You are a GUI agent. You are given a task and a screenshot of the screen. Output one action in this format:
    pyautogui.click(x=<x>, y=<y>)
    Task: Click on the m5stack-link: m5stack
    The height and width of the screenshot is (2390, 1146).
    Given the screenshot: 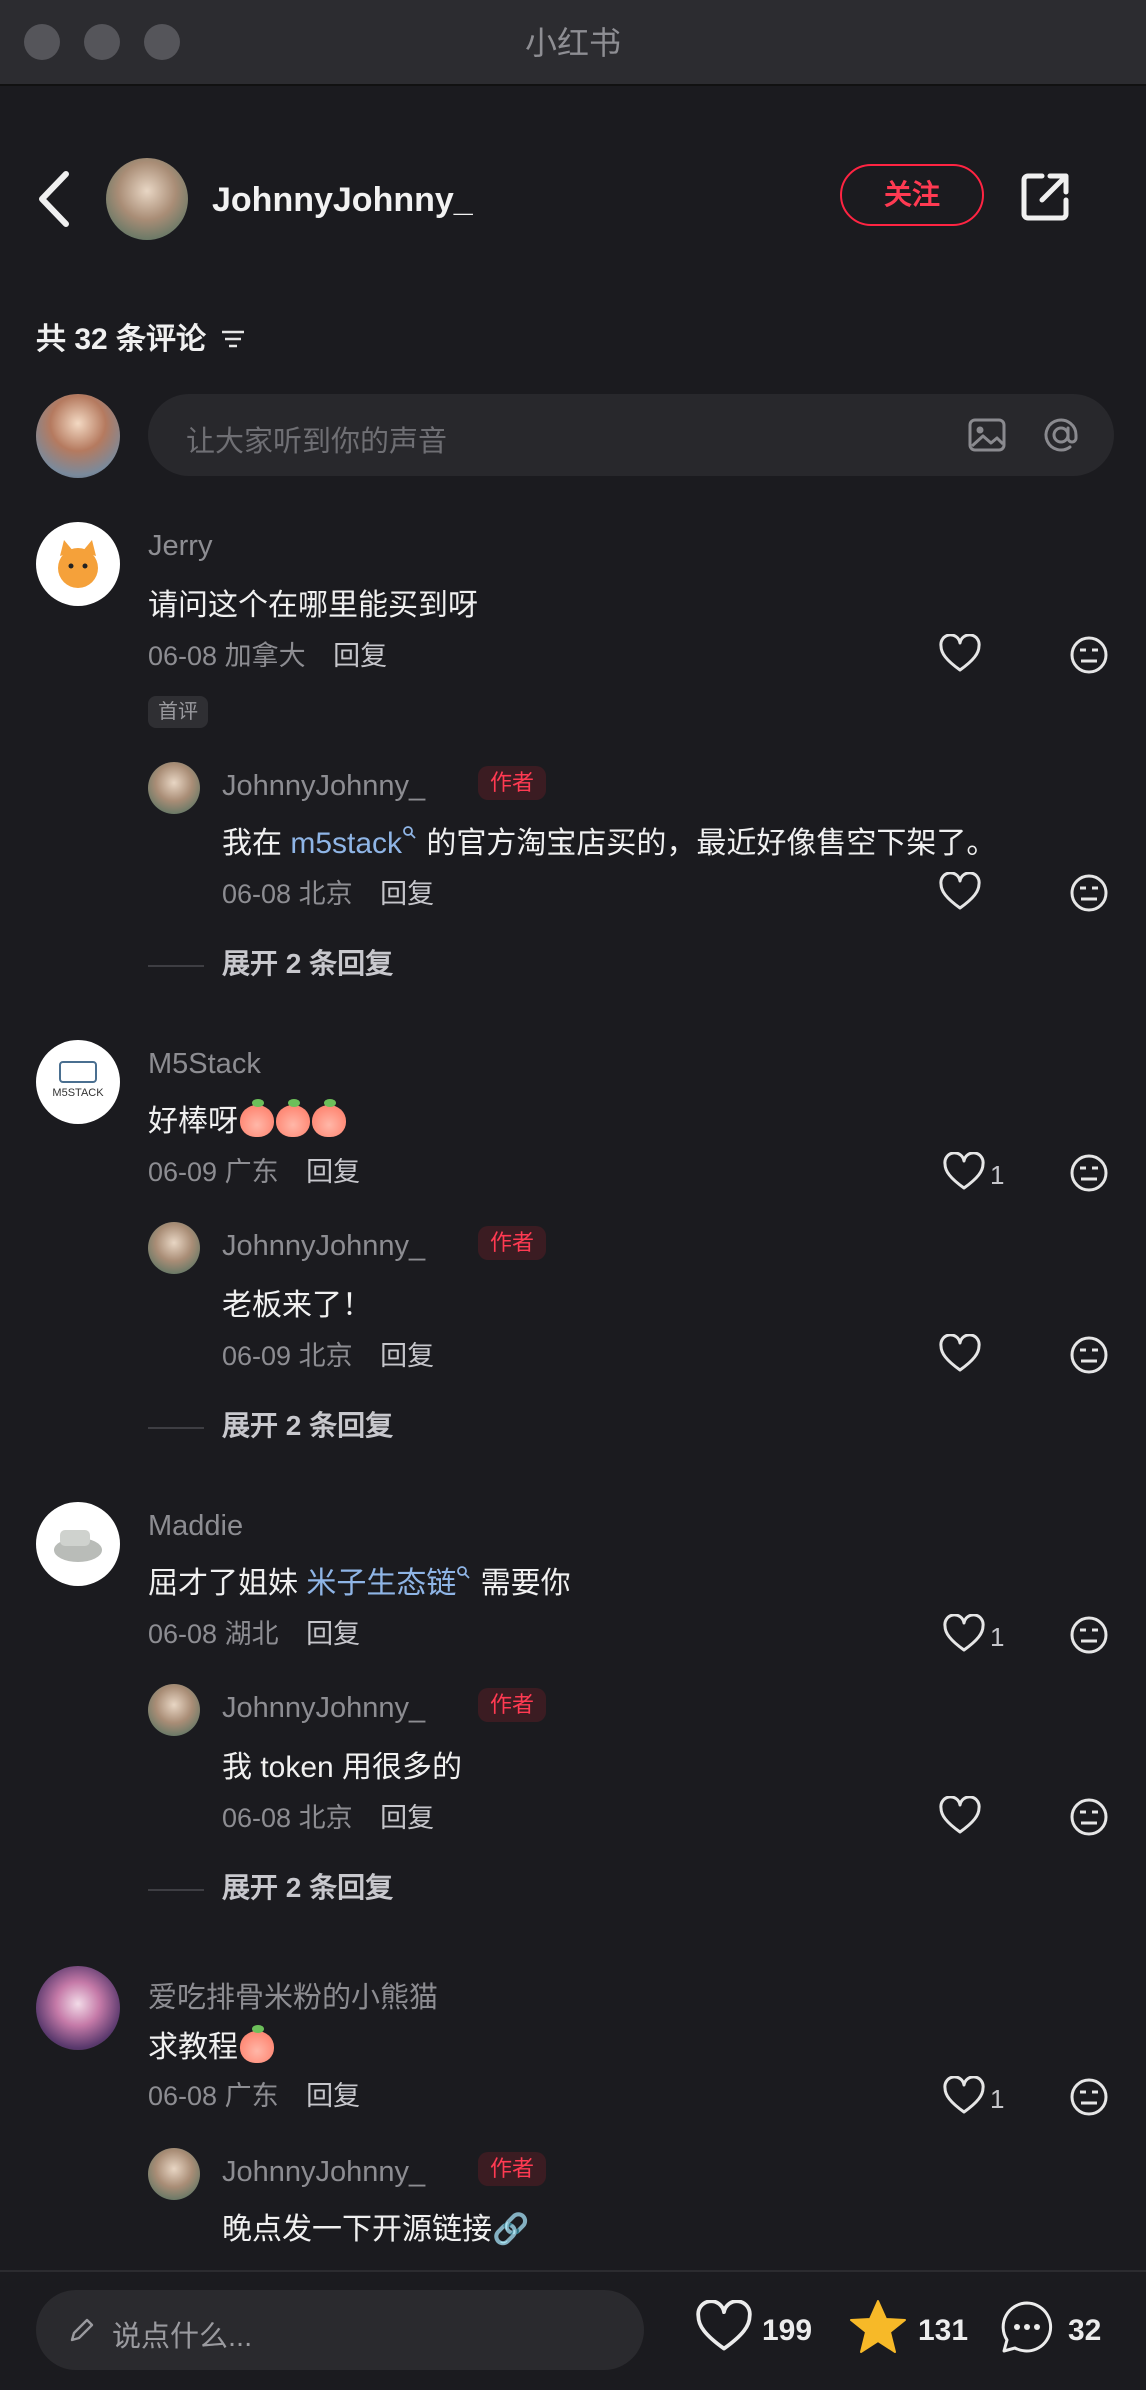 What is the action you would take?
    pyautogui.click(x=346, y=843)
    